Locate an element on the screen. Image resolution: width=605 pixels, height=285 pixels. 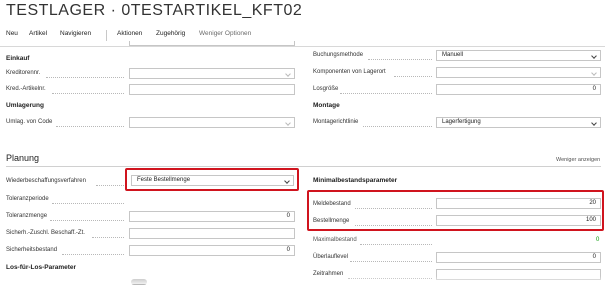
buchungsmethode-label: Buchungsmethode is located at coordinates (338, 55).